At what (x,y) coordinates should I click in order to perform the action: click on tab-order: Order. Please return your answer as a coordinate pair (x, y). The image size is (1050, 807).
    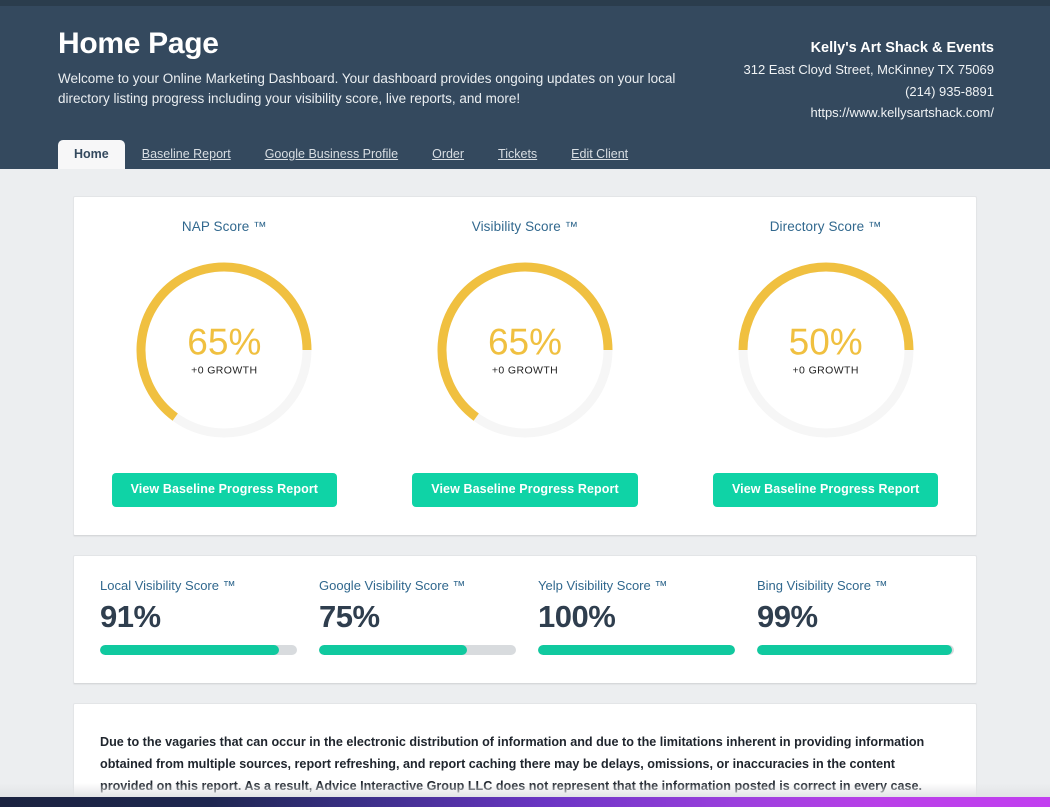
    Looking at the image, I should click on (448, 155).